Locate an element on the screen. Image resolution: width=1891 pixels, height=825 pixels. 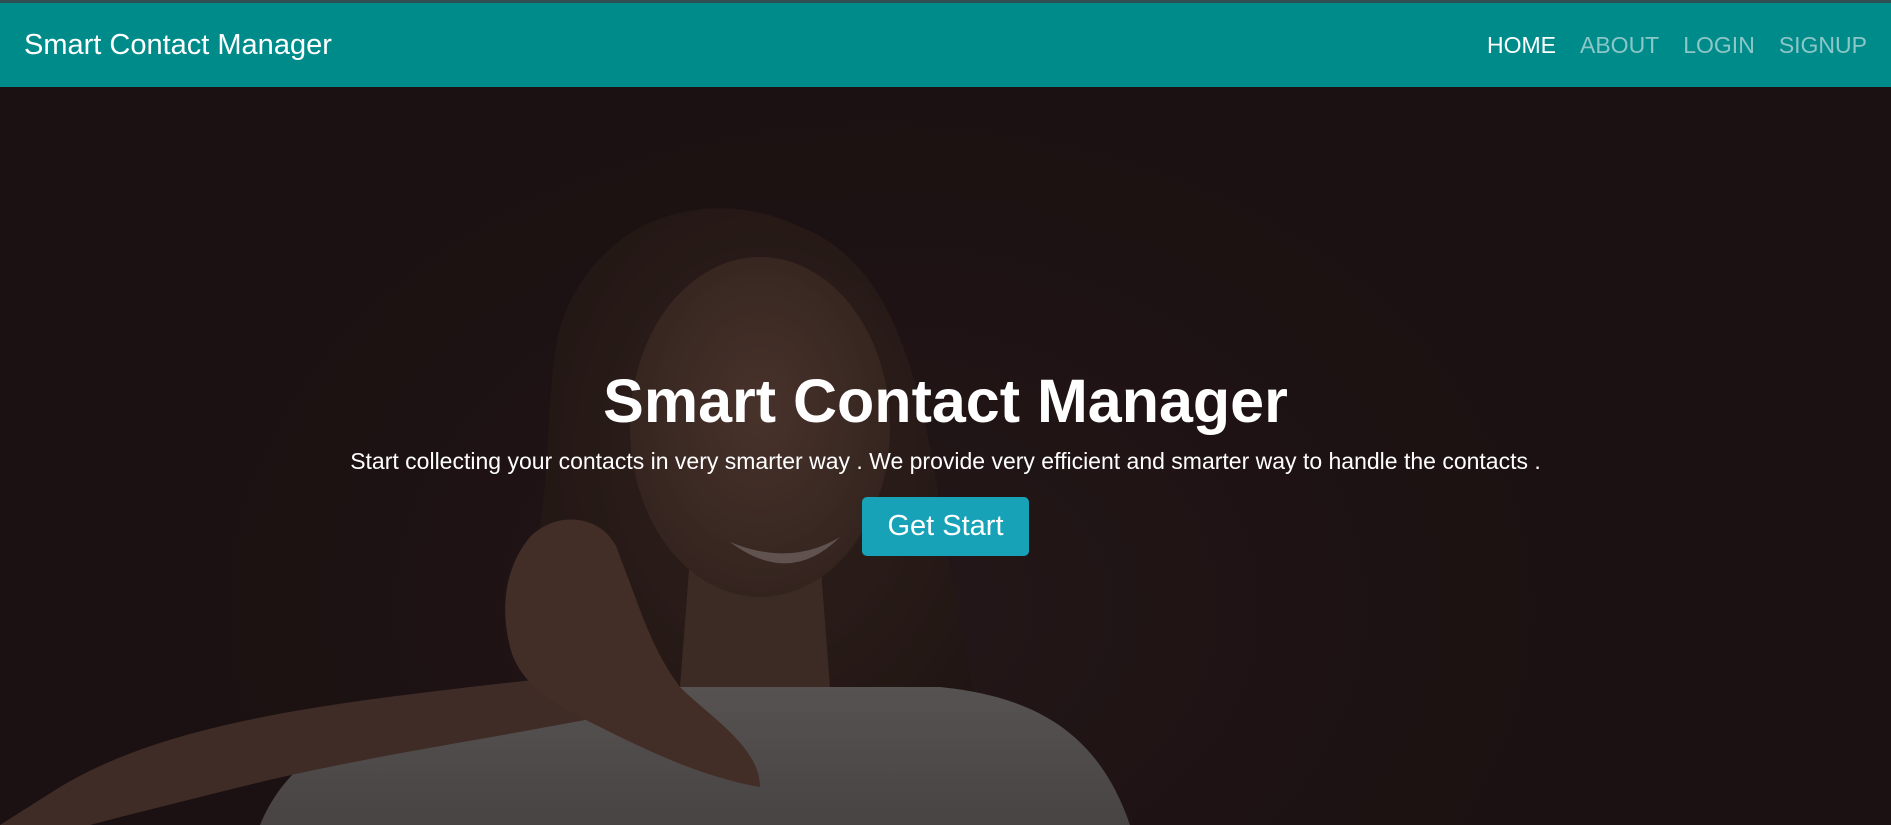
nav-link-signup: SIGNUP is located at coordinates (1823, 45).